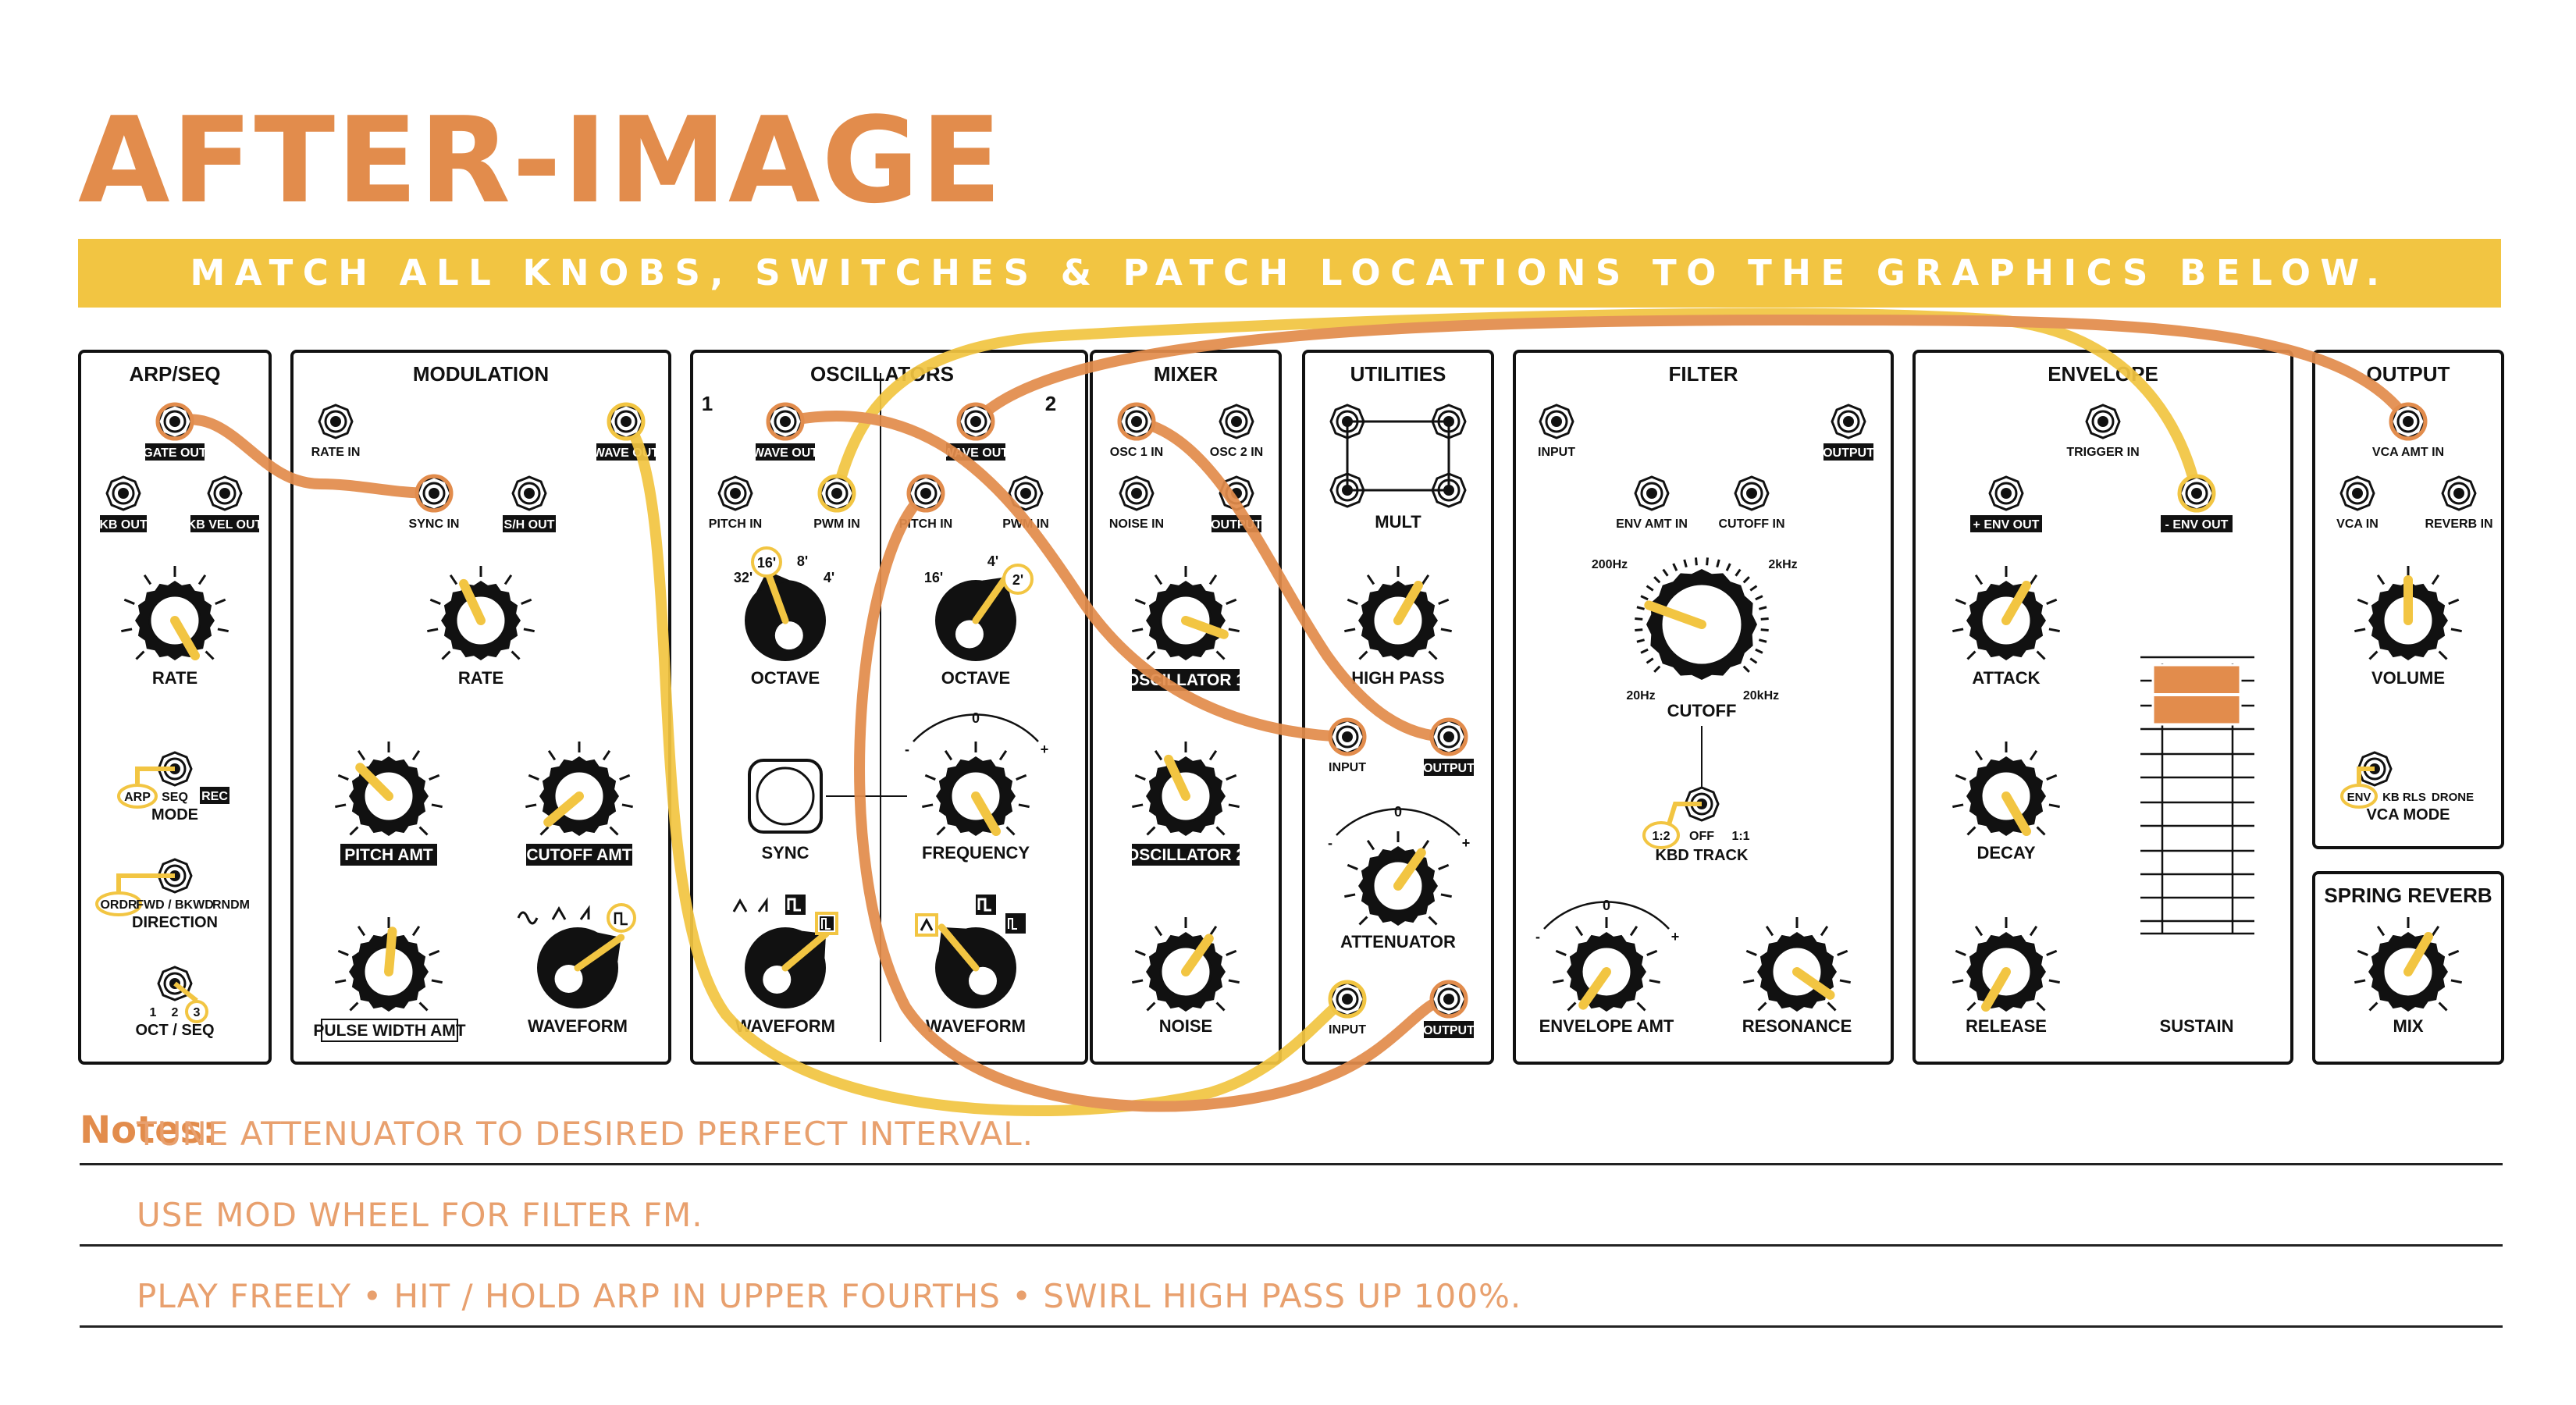 The height and width of the screenshot is (1405, 2576). I want to click on att-minus: -, so click(1330, 843).